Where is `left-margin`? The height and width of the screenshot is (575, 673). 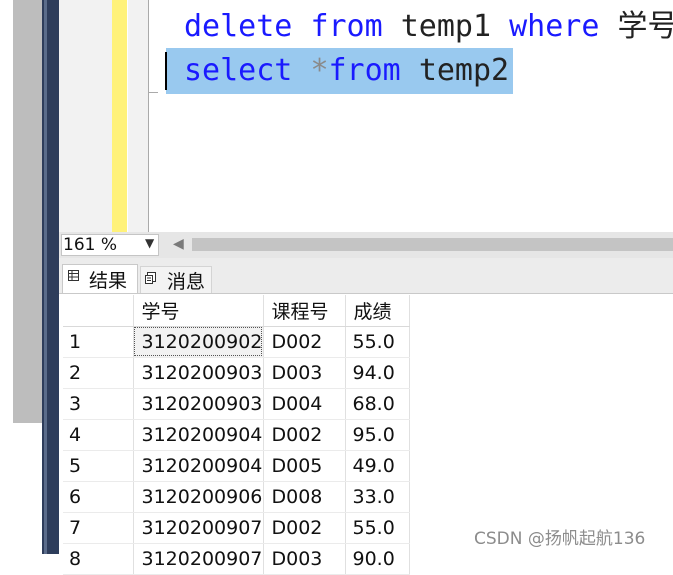
left-margin is located at coordinates (6, 277).